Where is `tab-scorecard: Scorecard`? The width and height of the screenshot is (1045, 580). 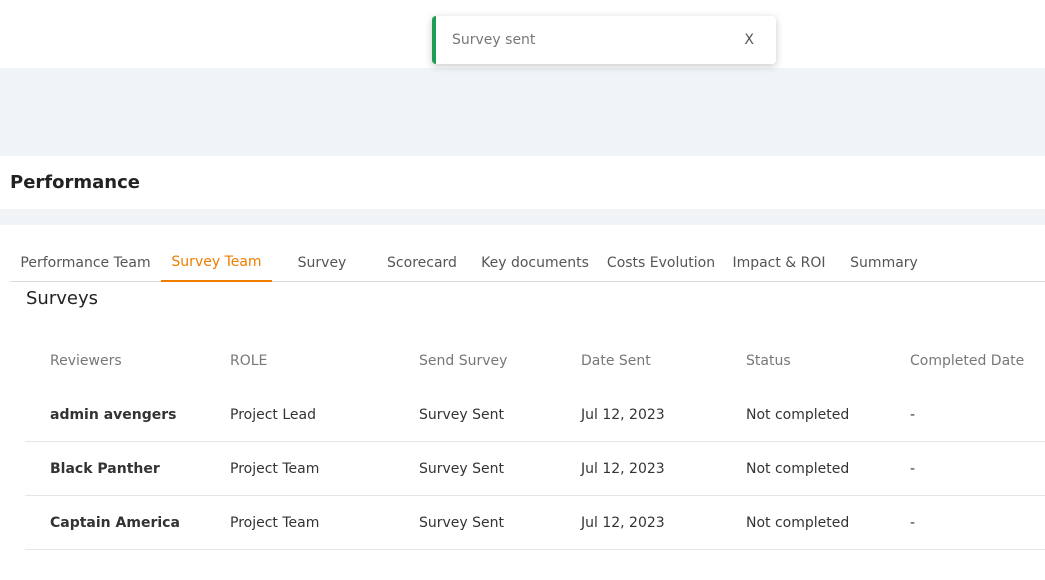
tab-scorecard: Scorecard is located at coordinates (422, 263).